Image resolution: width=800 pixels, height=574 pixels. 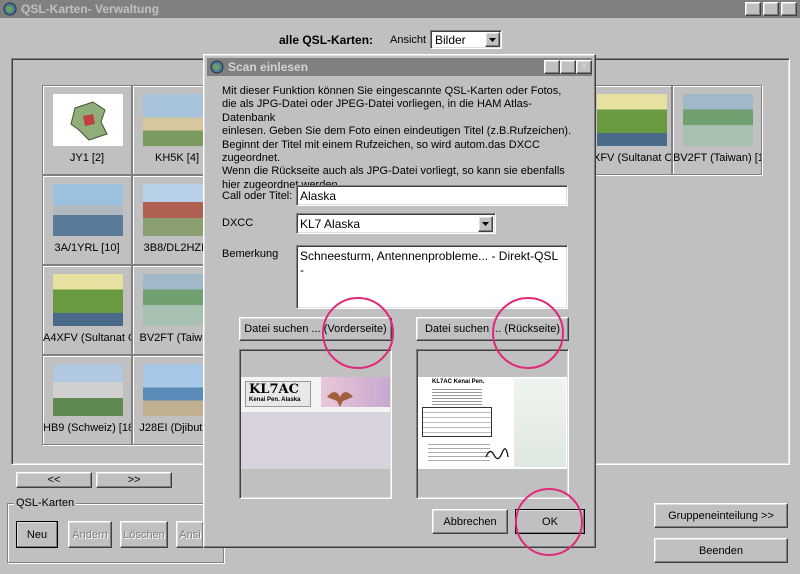 I want to click on view-select: Bilder, so click(x=466, y=39).